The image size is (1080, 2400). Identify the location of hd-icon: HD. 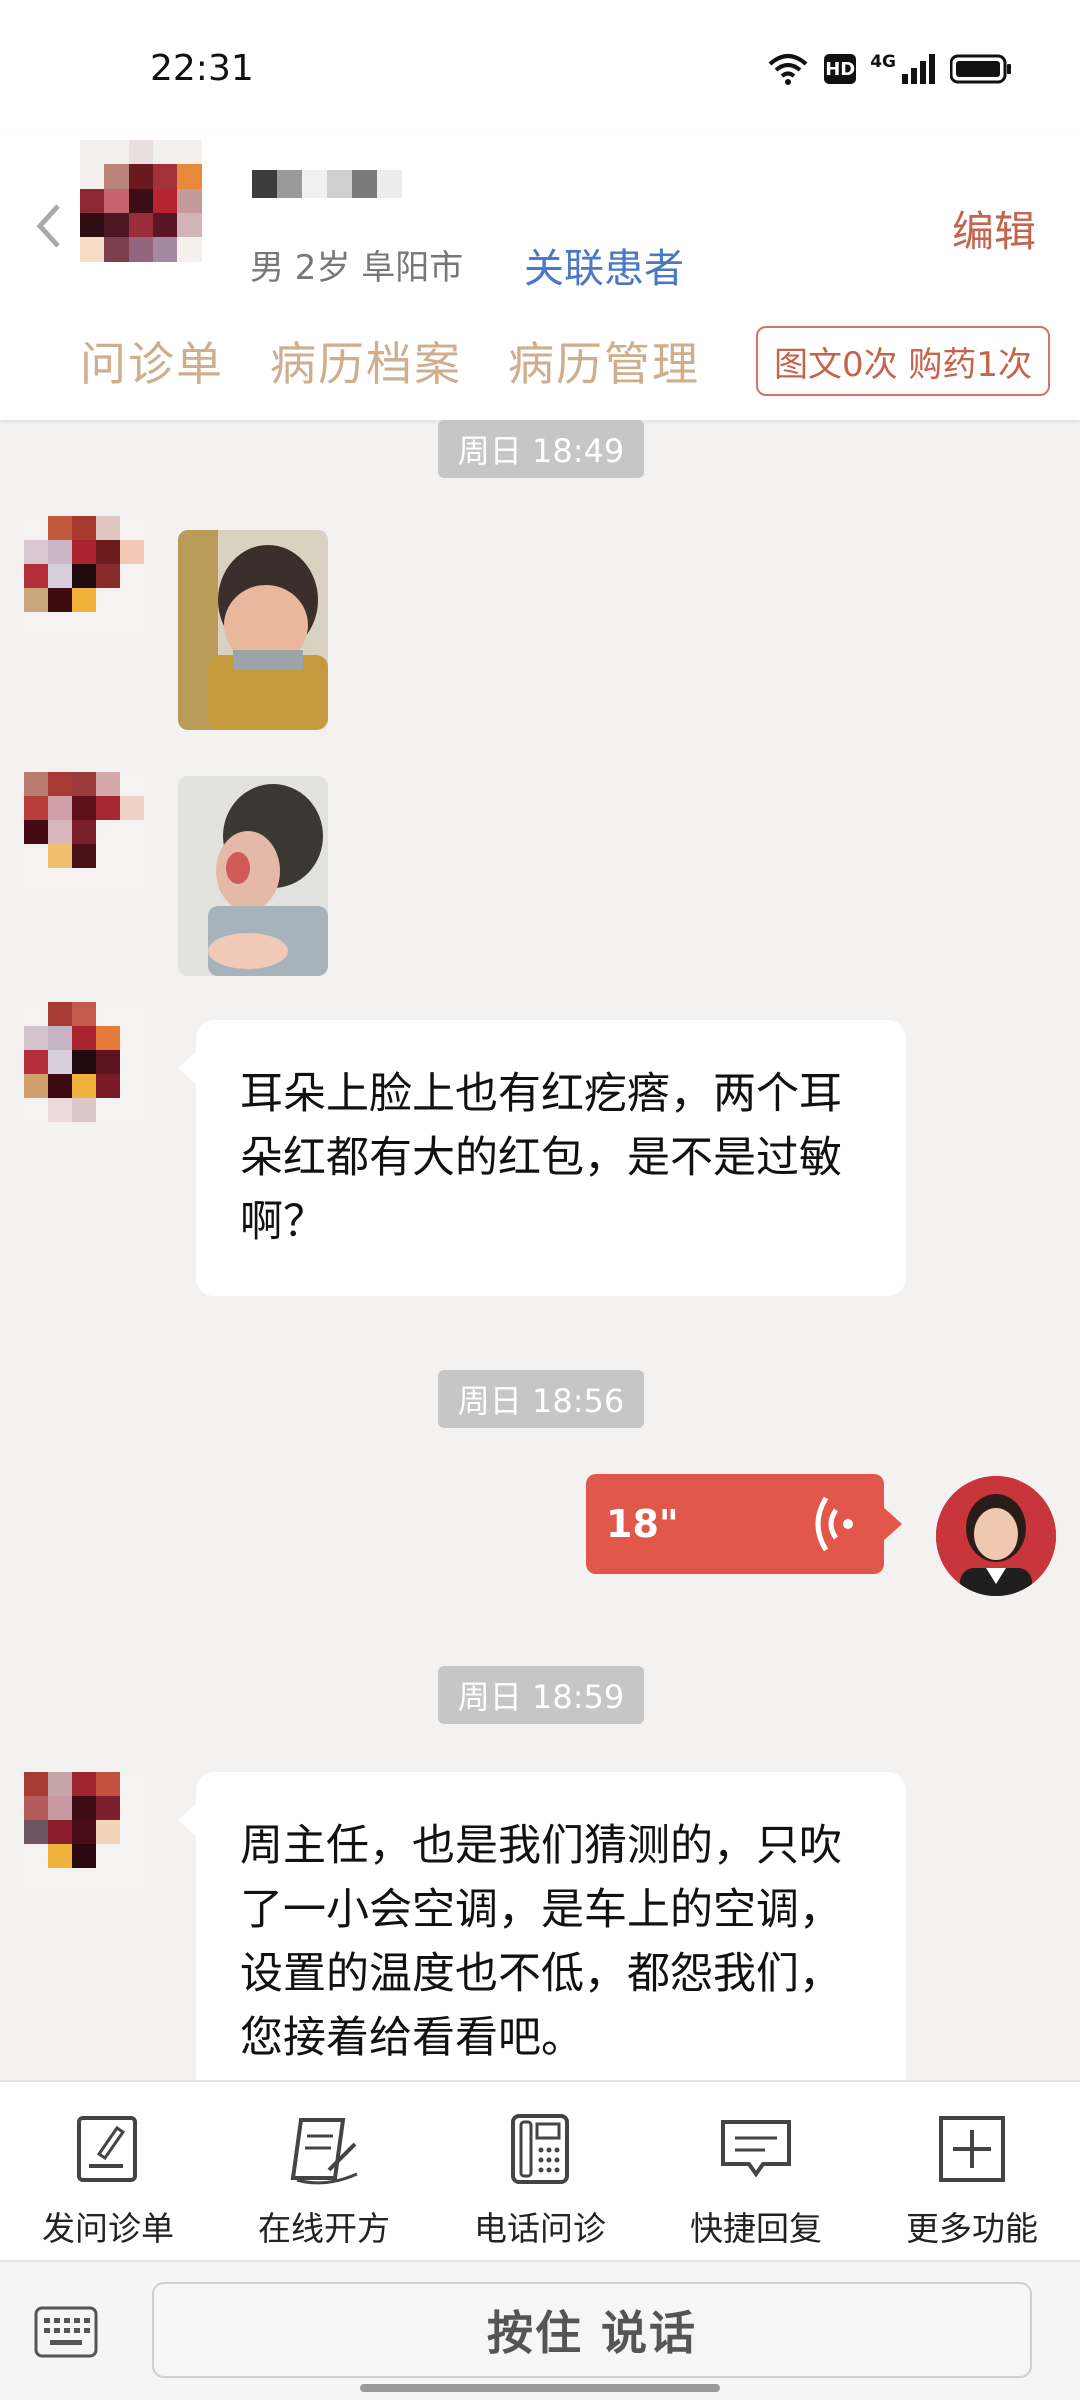
(840, 69).